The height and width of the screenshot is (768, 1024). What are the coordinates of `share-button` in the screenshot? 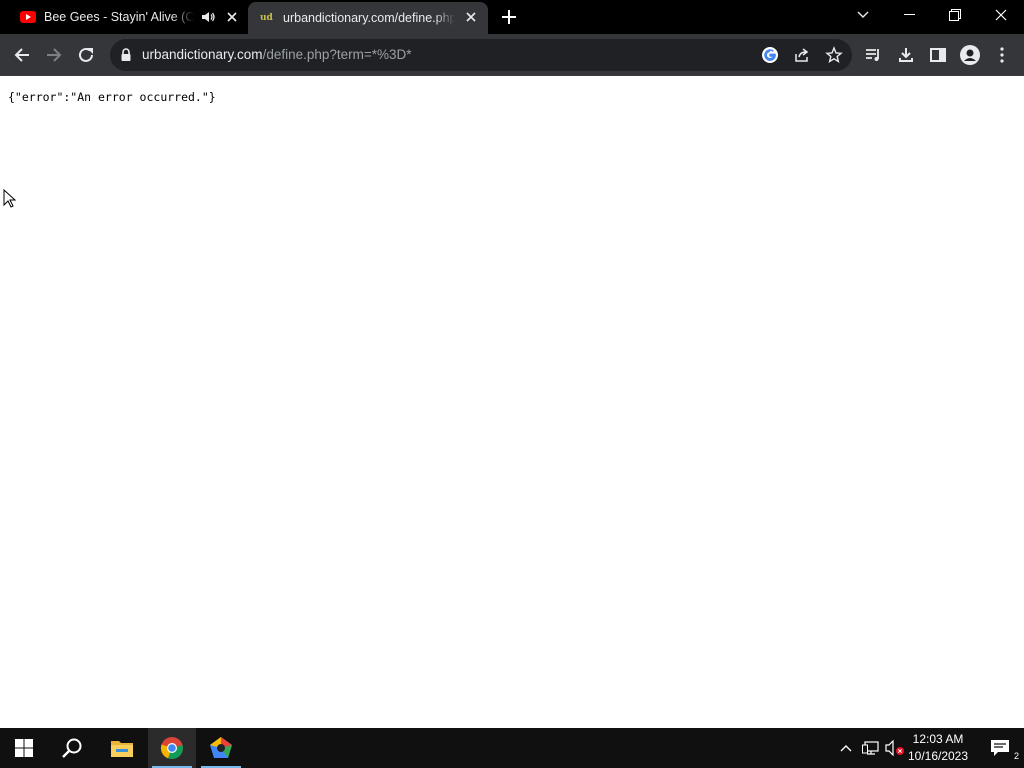 It's located at (802, 55).